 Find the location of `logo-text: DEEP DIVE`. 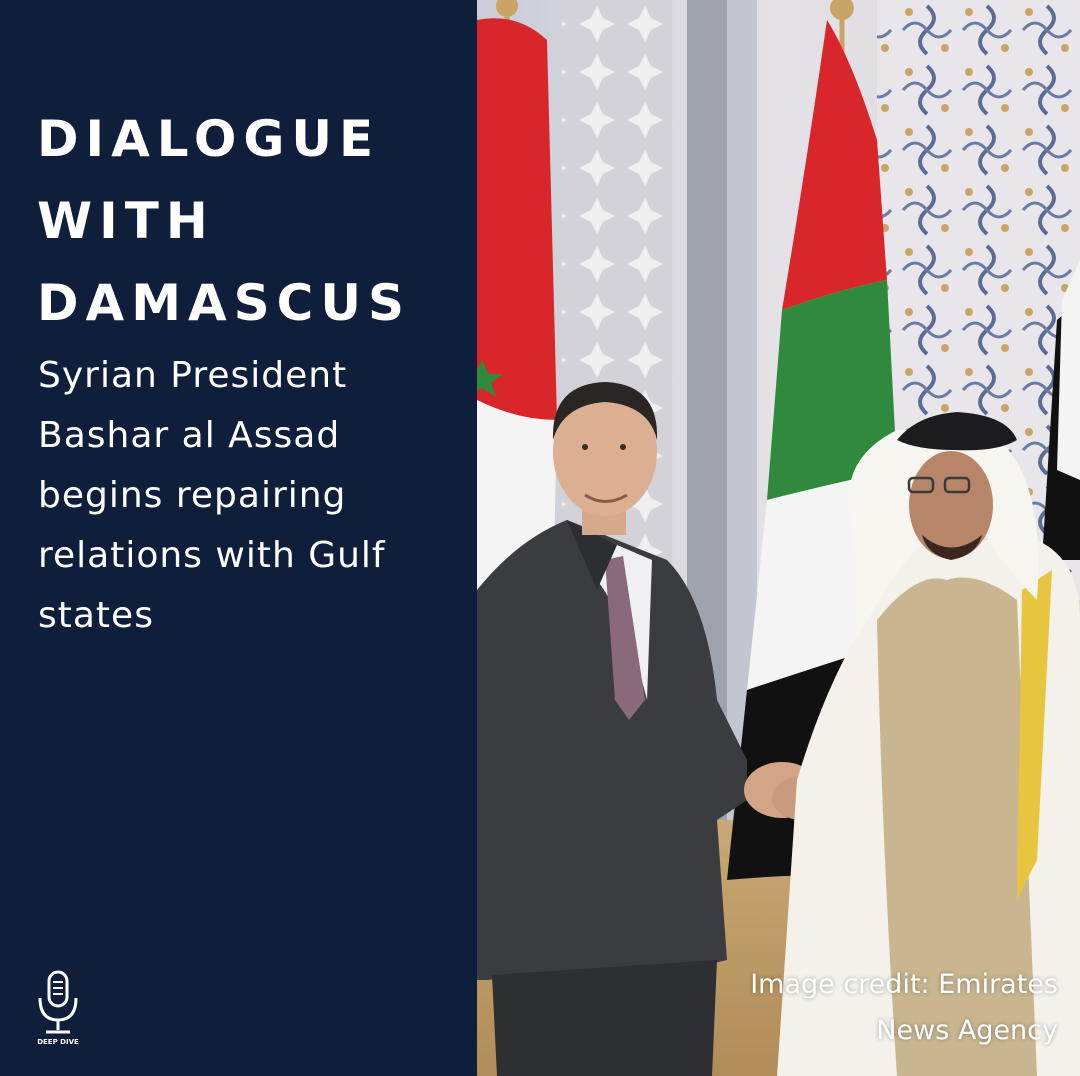

logo-text: DEEP DIVE is located at coordinates (58, 1042).